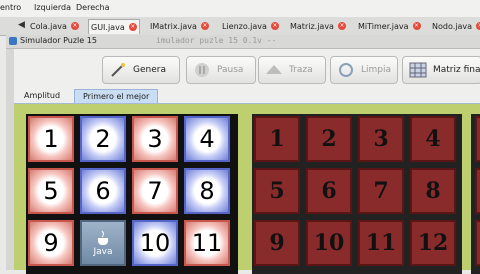 Image resolution: width=480 pixels, height=274 pixels. What do you see at coordinates (381, 139) in the screenshot?
I see `matrix-tile: 3` at bounding box center [381, 139].